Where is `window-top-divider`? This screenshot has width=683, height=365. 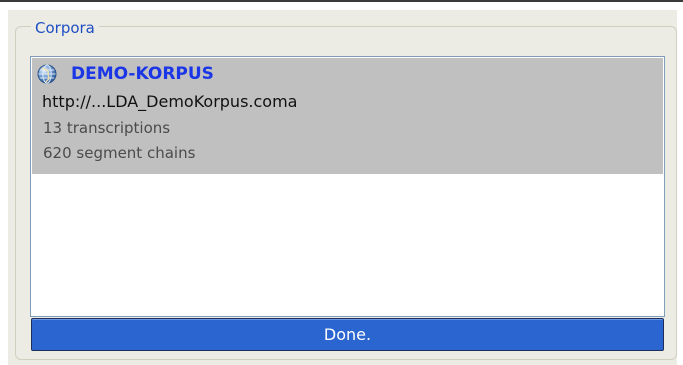 window-top-divider is located at coordinates (341, 1).